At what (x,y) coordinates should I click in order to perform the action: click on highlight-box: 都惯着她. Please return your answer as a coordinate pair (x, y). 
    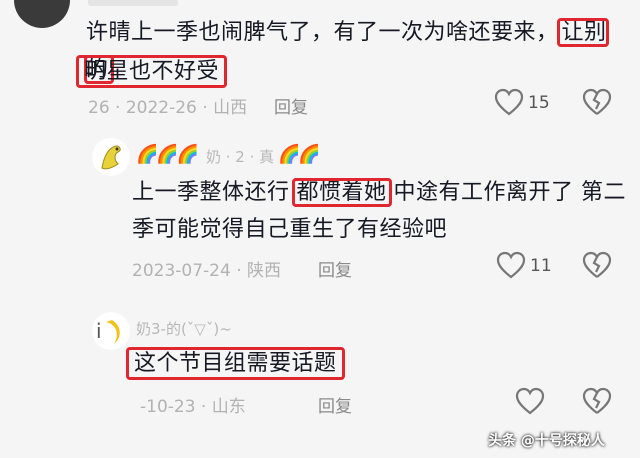
    Looking at the image, I should click on (341, 192).